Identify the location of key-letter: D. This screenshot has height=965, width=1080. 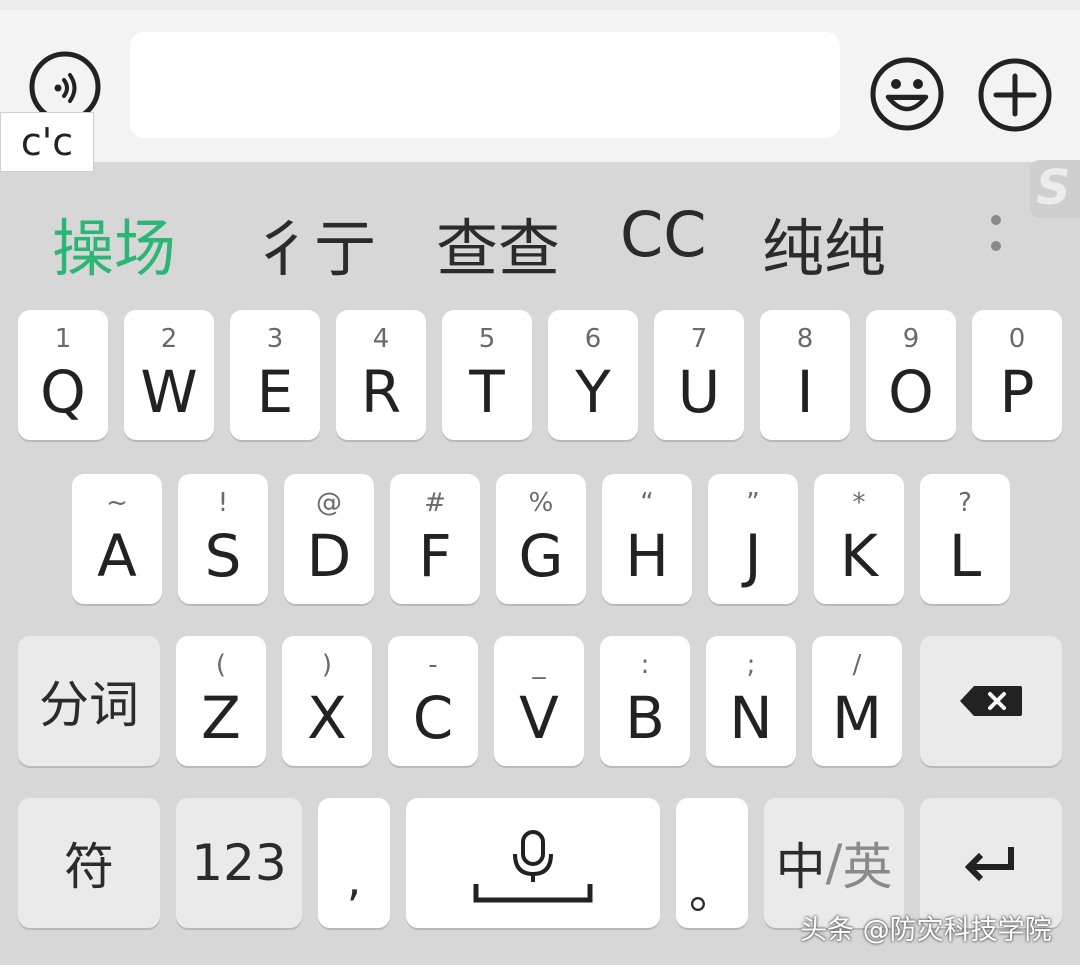
(329, 556).